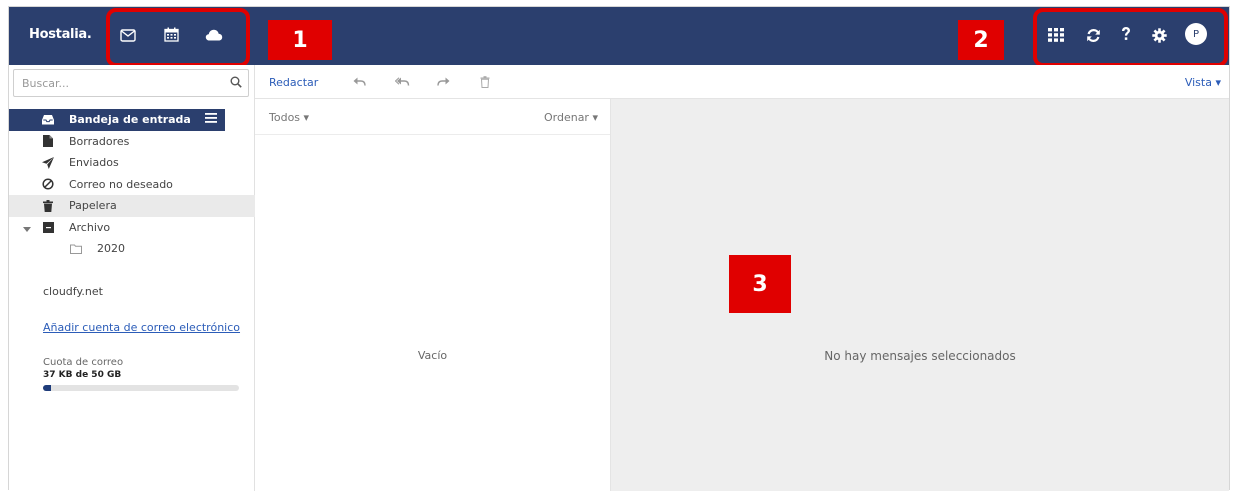 The image size is (1236, 491). I want to click on draft-icon, so click(48, 141).